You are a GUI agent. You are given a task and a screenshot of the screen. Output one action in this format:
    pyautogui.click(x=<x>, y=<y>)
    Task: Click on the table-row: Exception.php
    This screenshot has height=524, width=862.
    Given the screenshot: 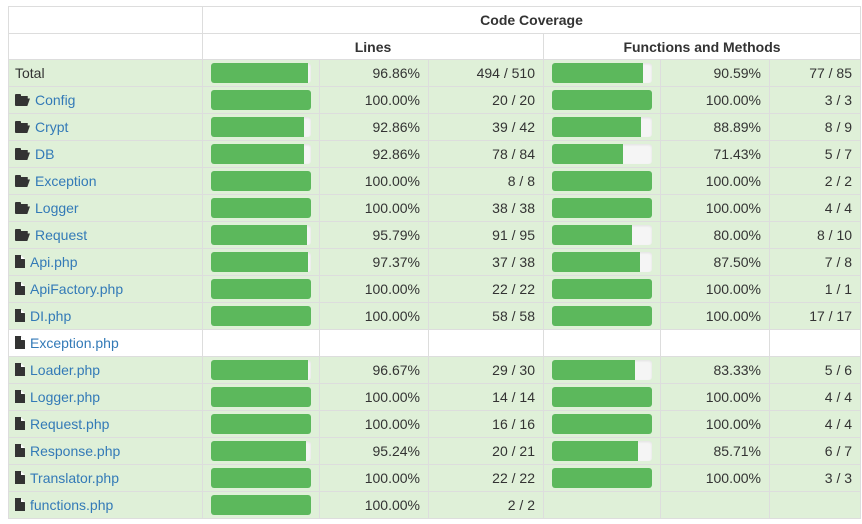 What is the action you would take?
    pyautogui.click(x=435, y=343)
    